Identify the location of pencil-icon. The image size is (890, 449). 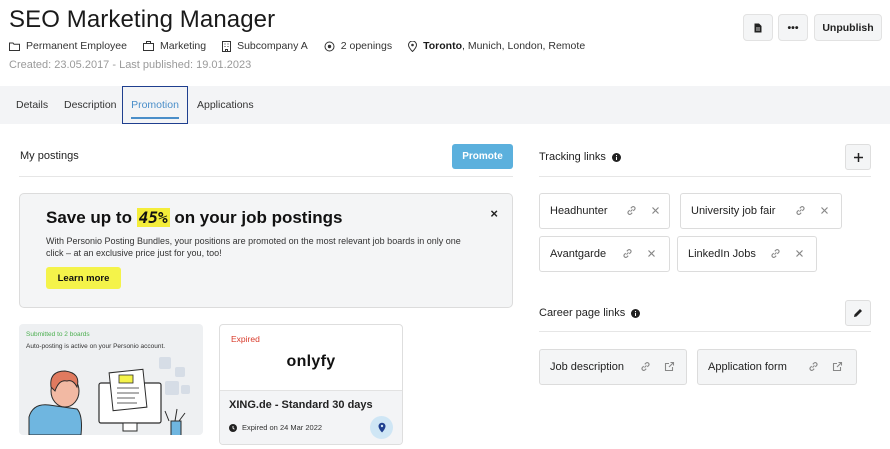
(858, 313).